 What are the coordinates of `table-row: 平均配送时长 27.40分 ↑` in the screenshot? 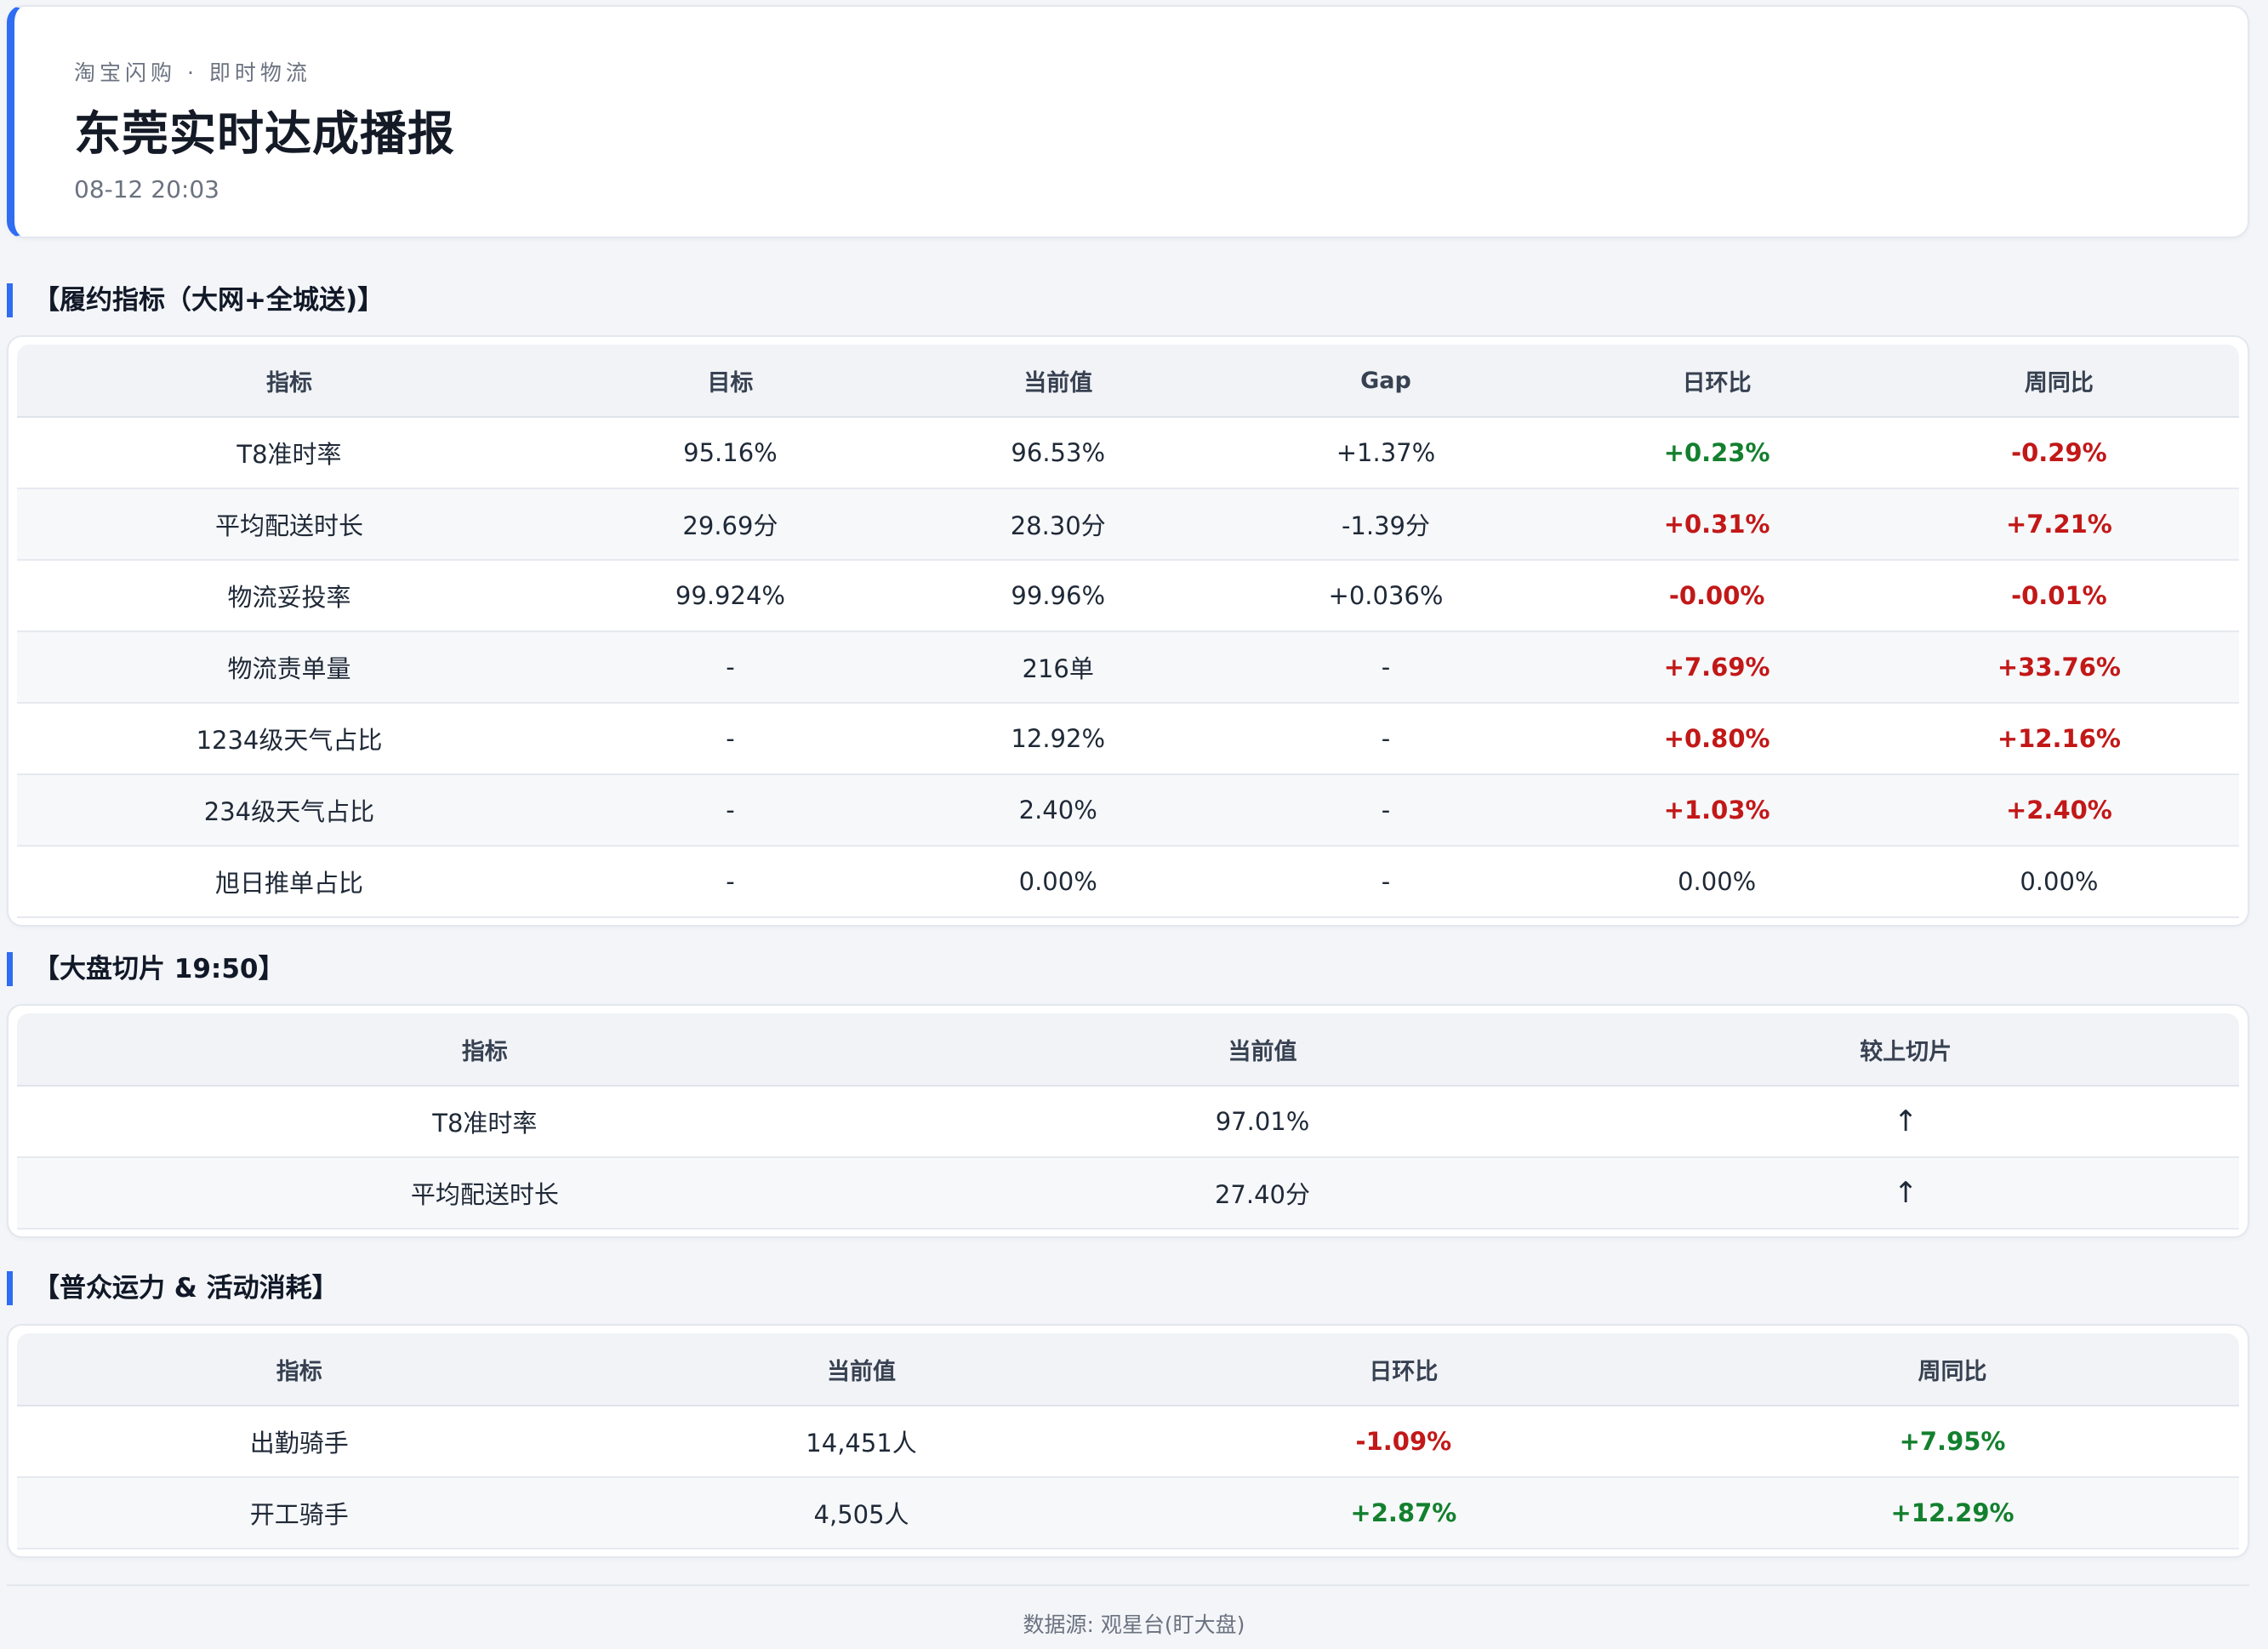 It's located at (1128, 1193).